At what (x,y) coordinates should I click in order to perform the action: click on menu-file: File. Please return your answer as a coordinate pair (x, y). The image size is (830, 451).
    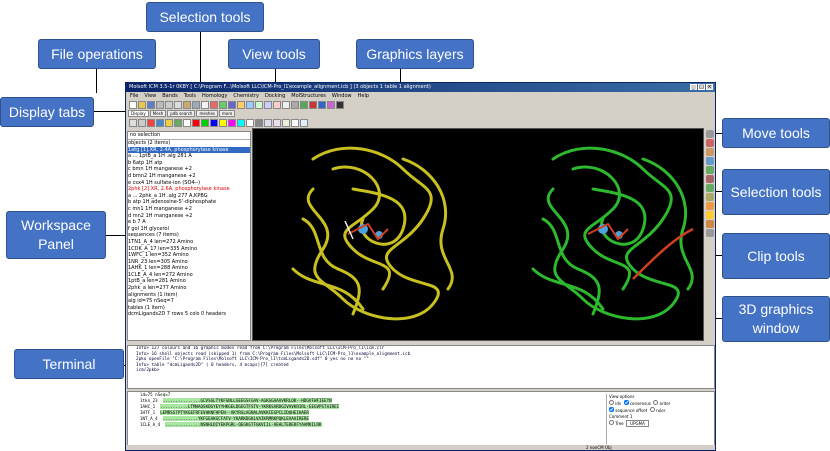
    Looking at the image, I should click on (134, 96).